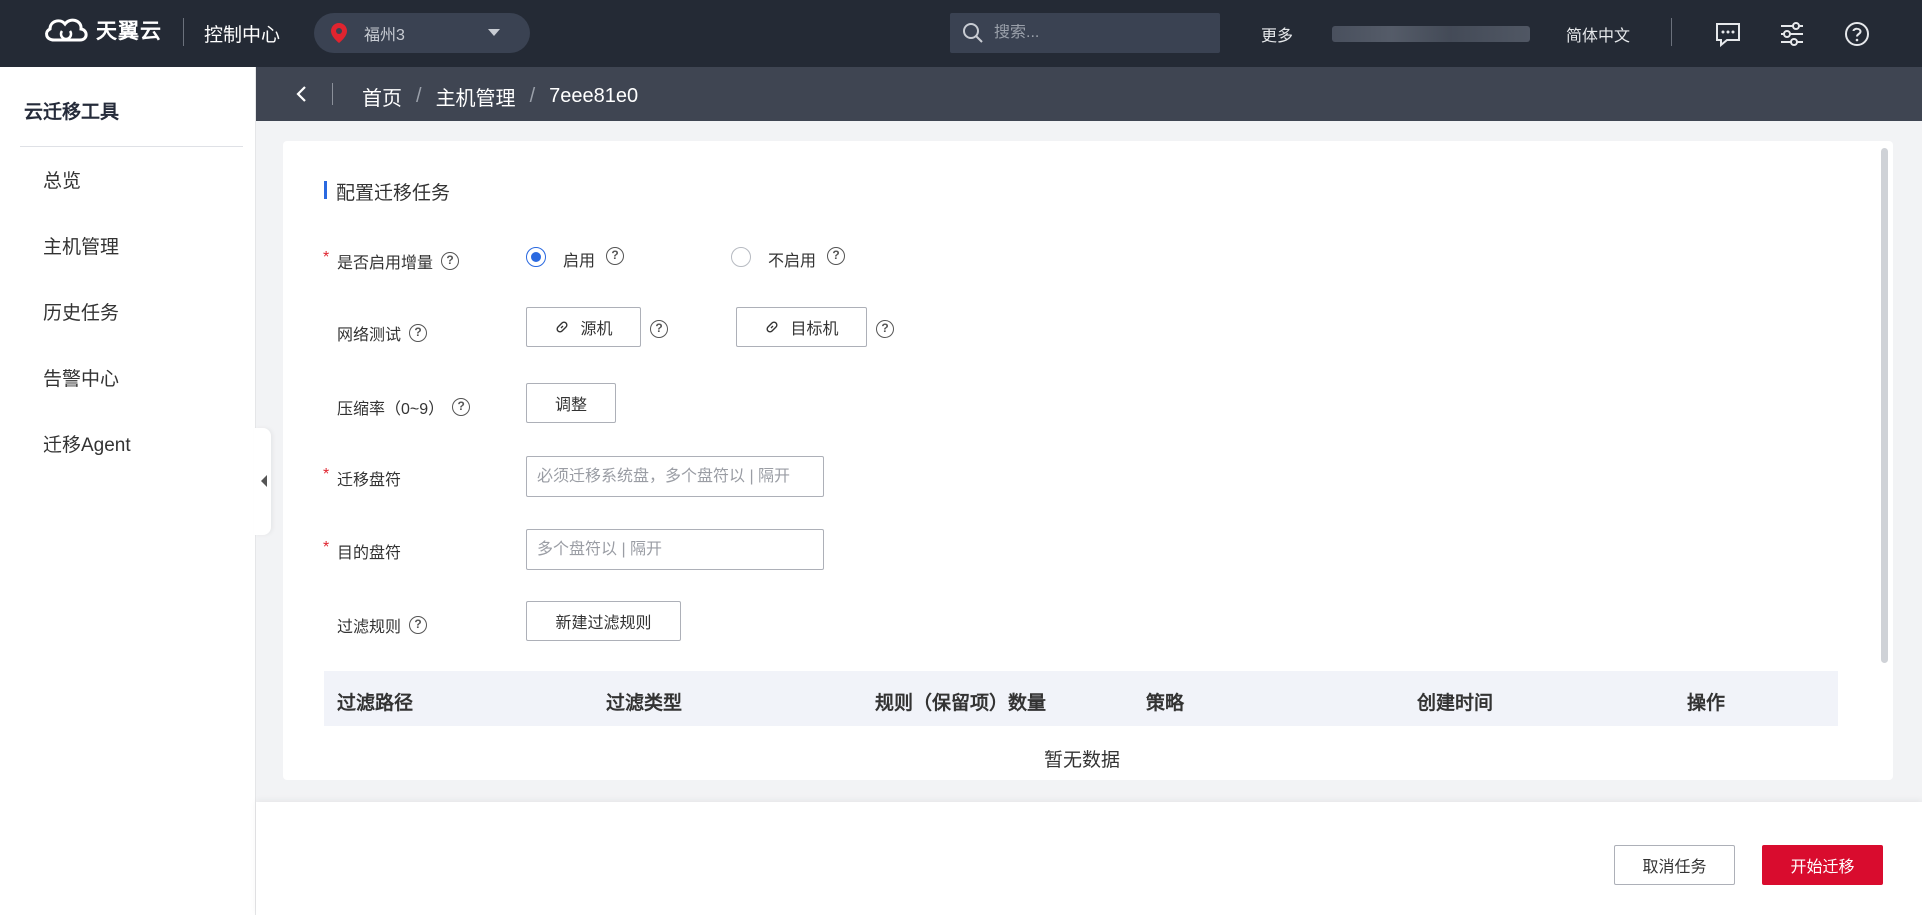  What do you see at coordinates (961, 703) in the screenshot?
I see `column-header: 规则（保留项）数量` at bounding box center [961, 703].